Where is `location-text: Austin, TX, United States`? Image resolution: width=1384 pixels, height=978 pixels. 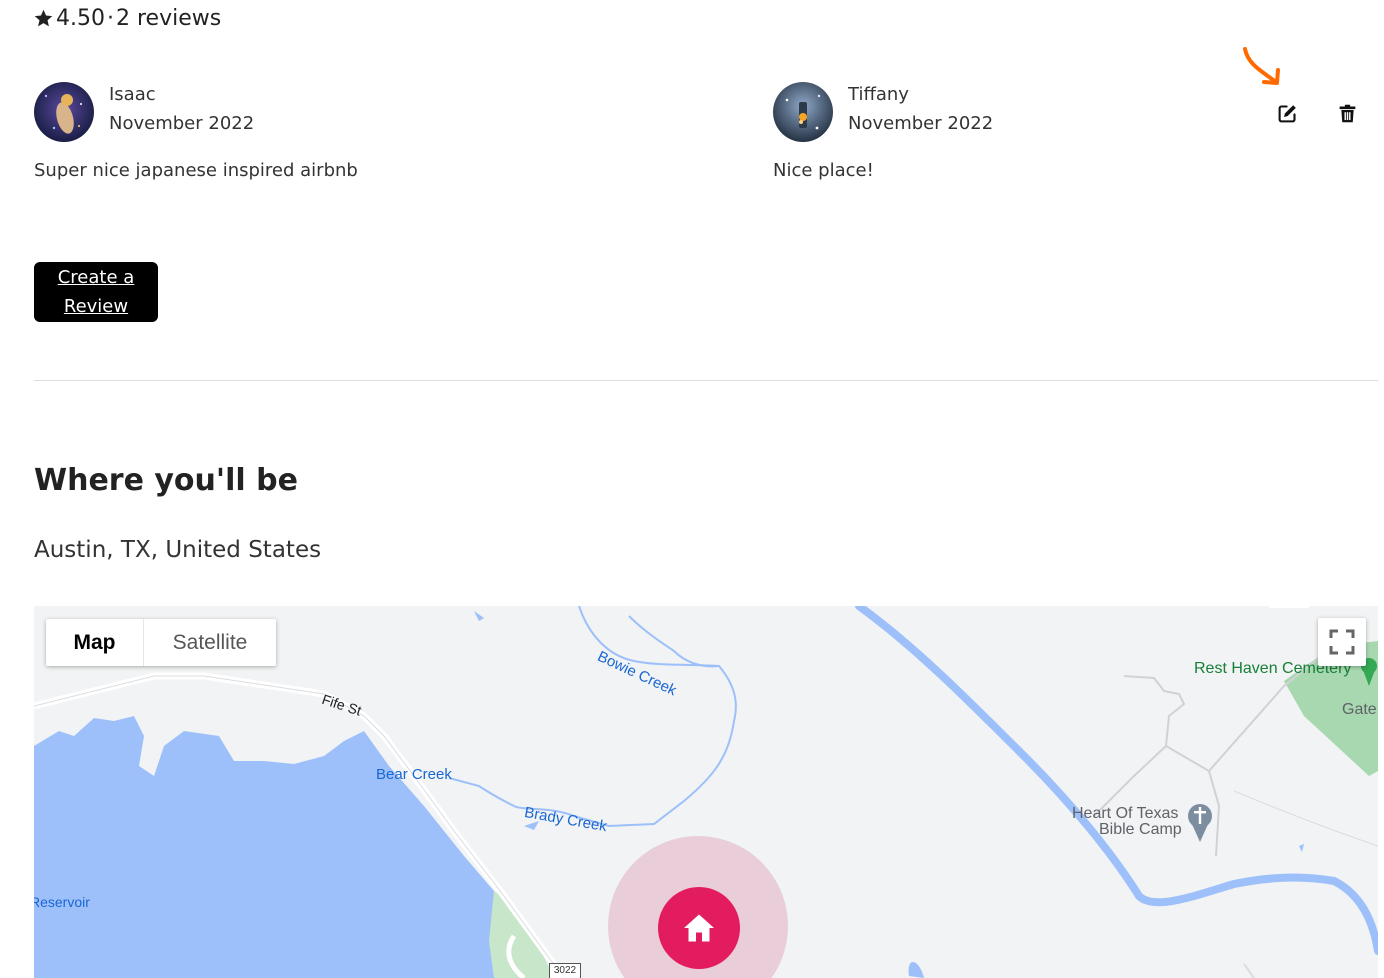 location-text: Austin, TX, United States is located at coordinates (178, 550).